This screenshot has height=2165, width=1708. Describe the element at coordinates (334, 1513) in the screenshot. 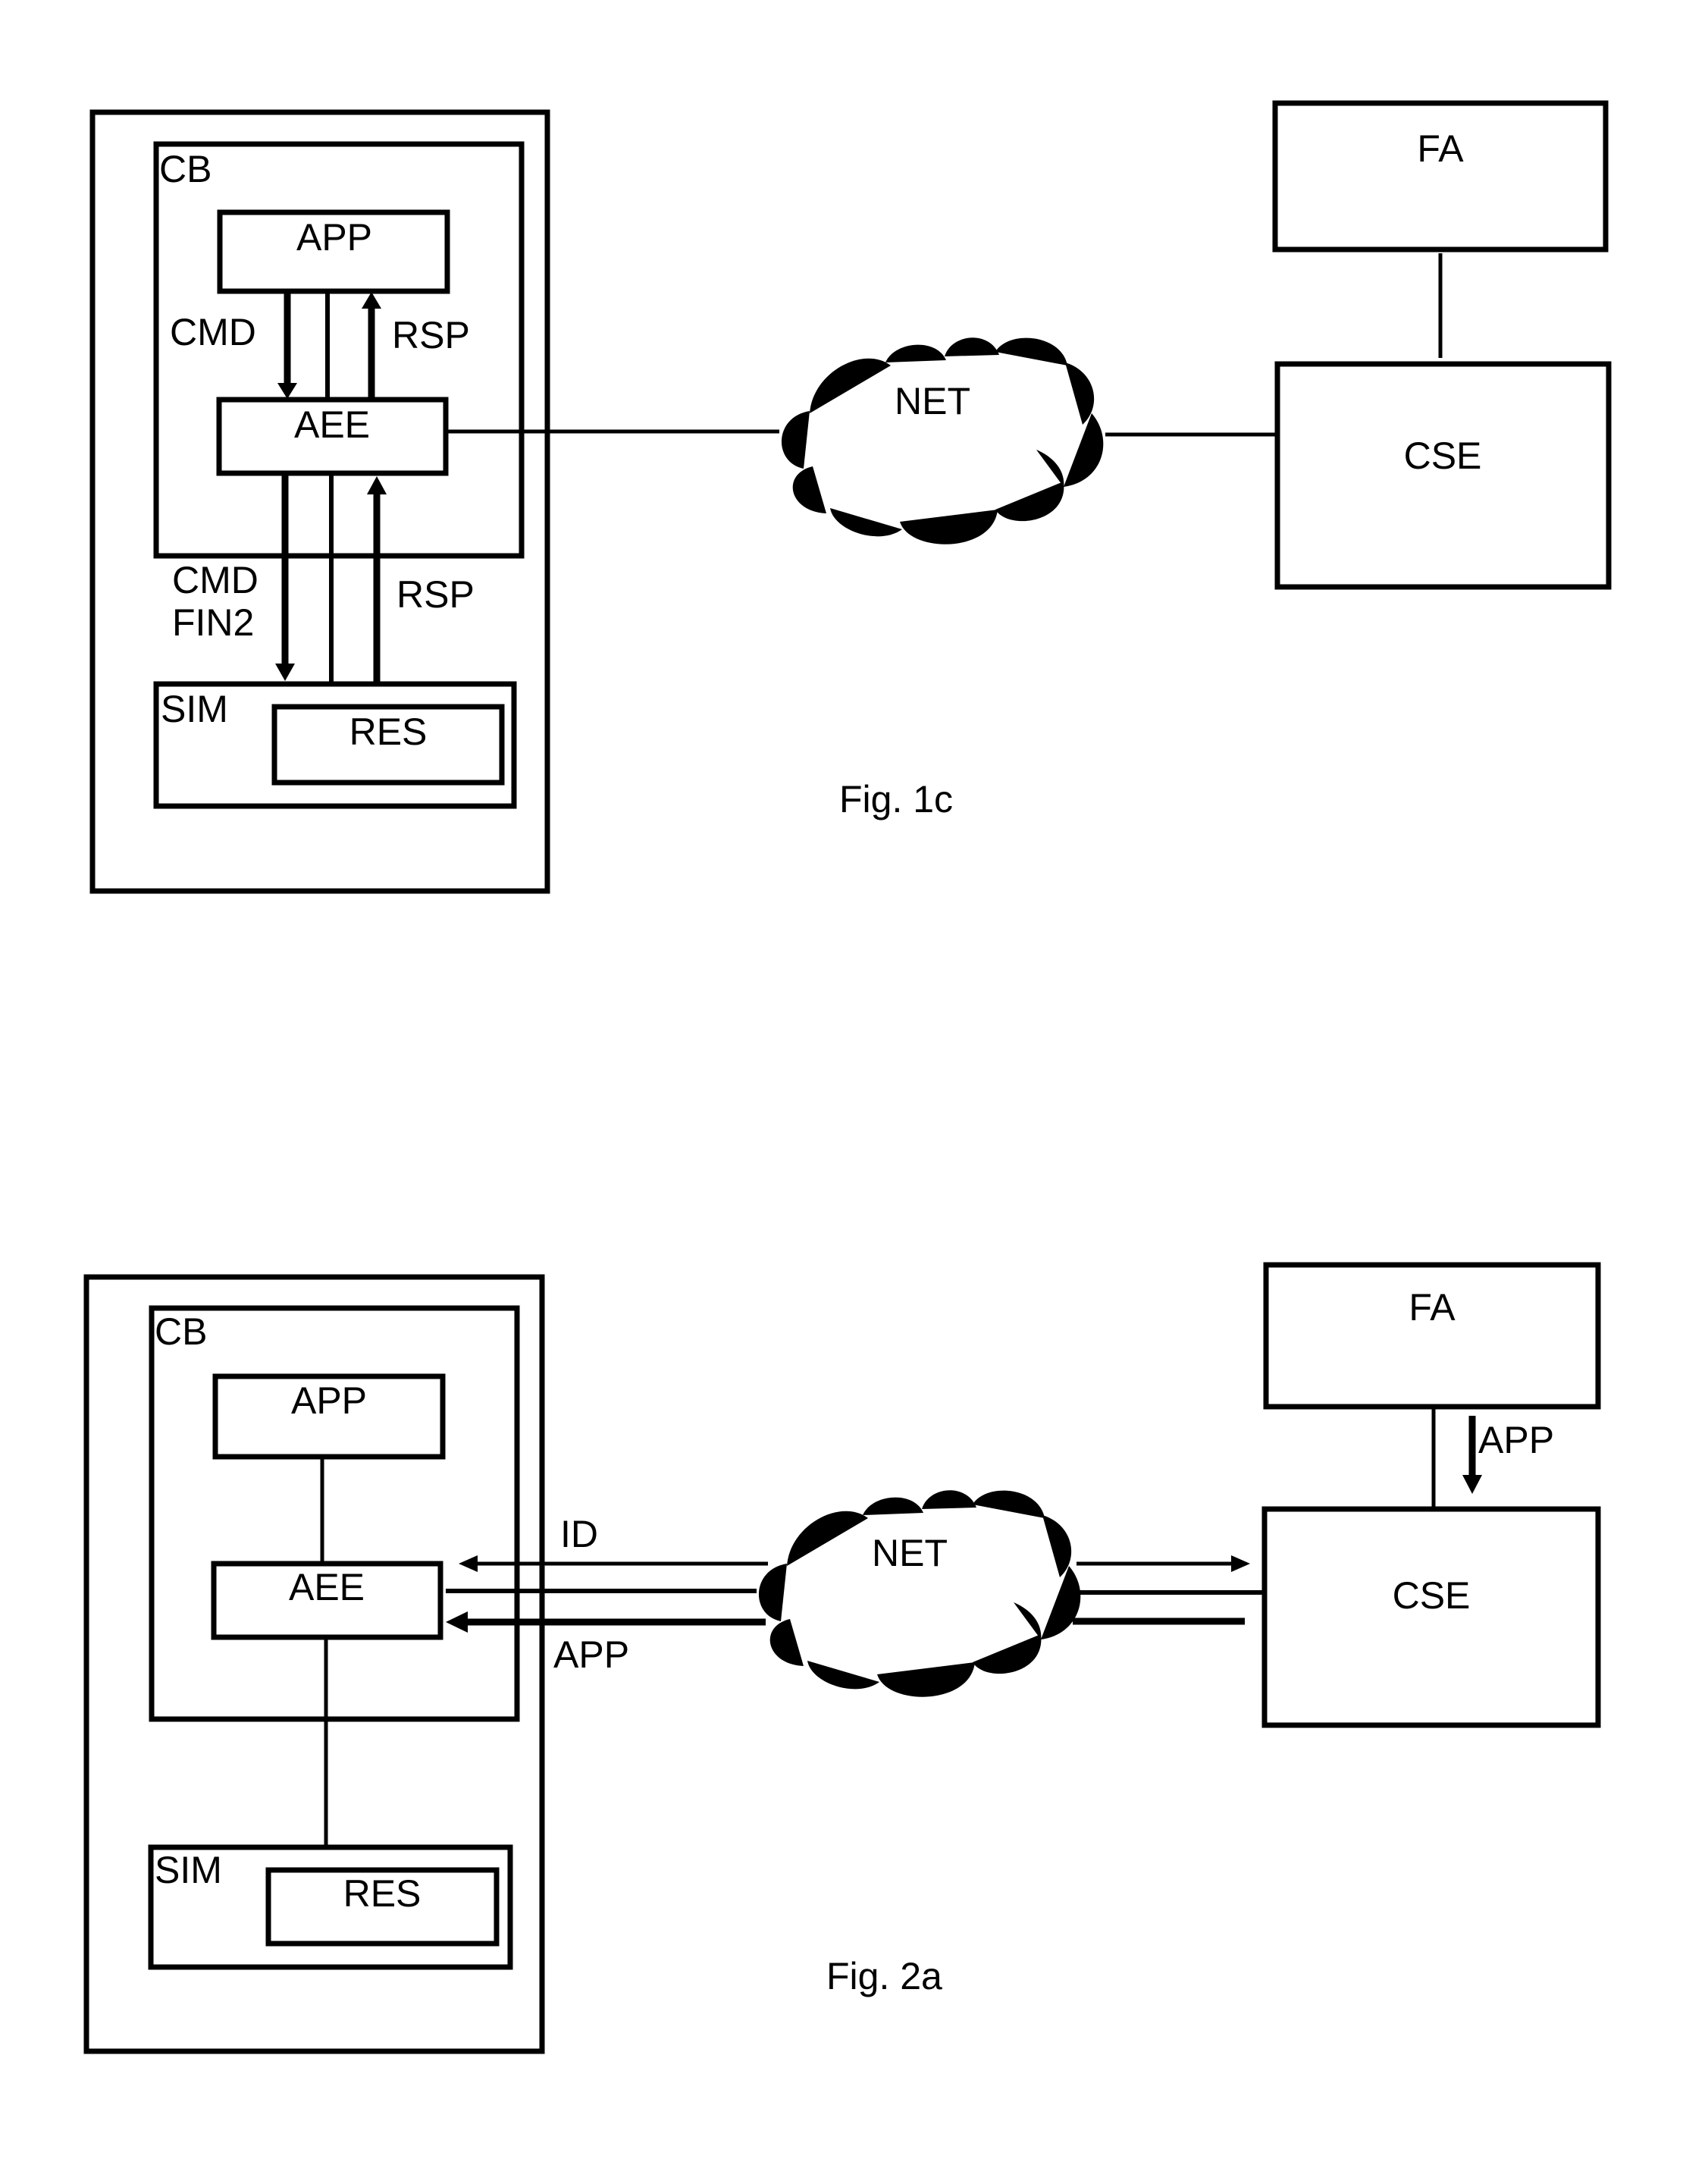

I see `cb-box: CB` at that location.